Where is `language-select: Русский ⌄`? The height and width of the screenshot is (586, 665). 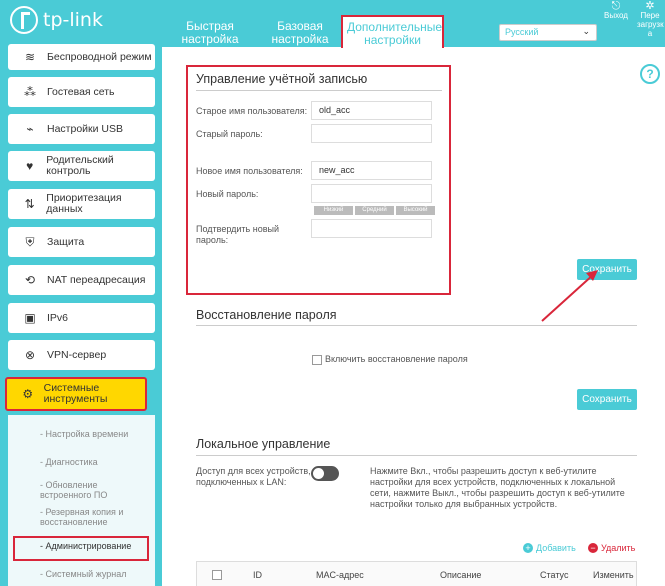 language-select: Русский ⌄ is located at coordinates (548, 32).